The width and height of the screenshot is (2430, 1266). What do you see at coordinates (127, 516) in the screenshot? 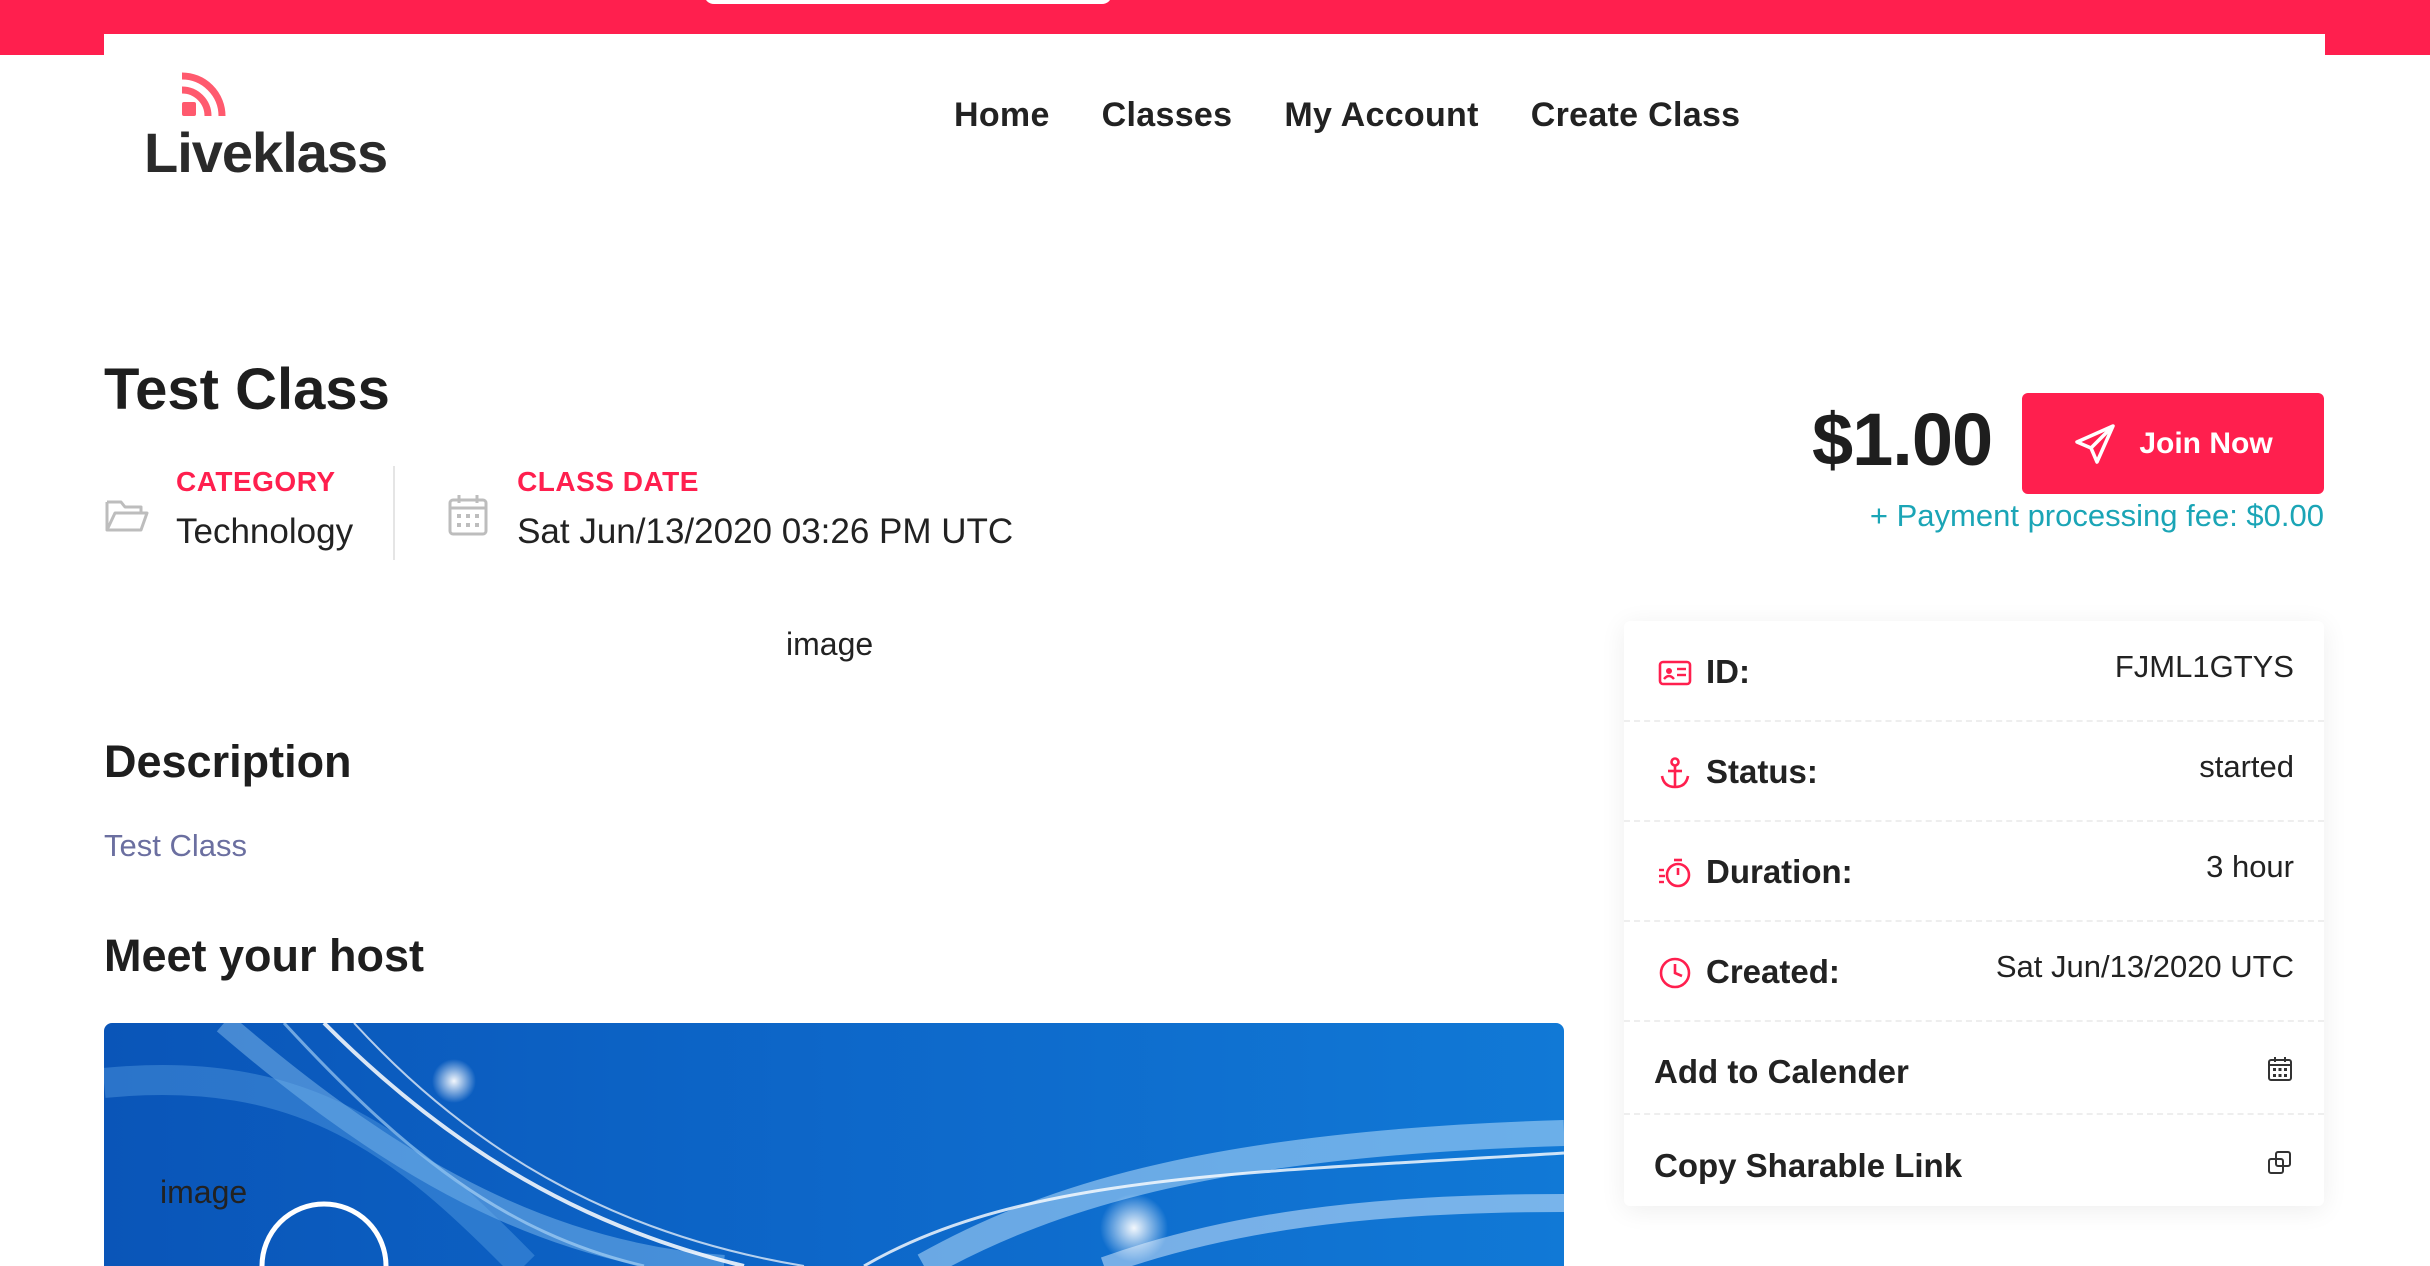
I see `folder-open-icon` at bounding box center [127, 516].